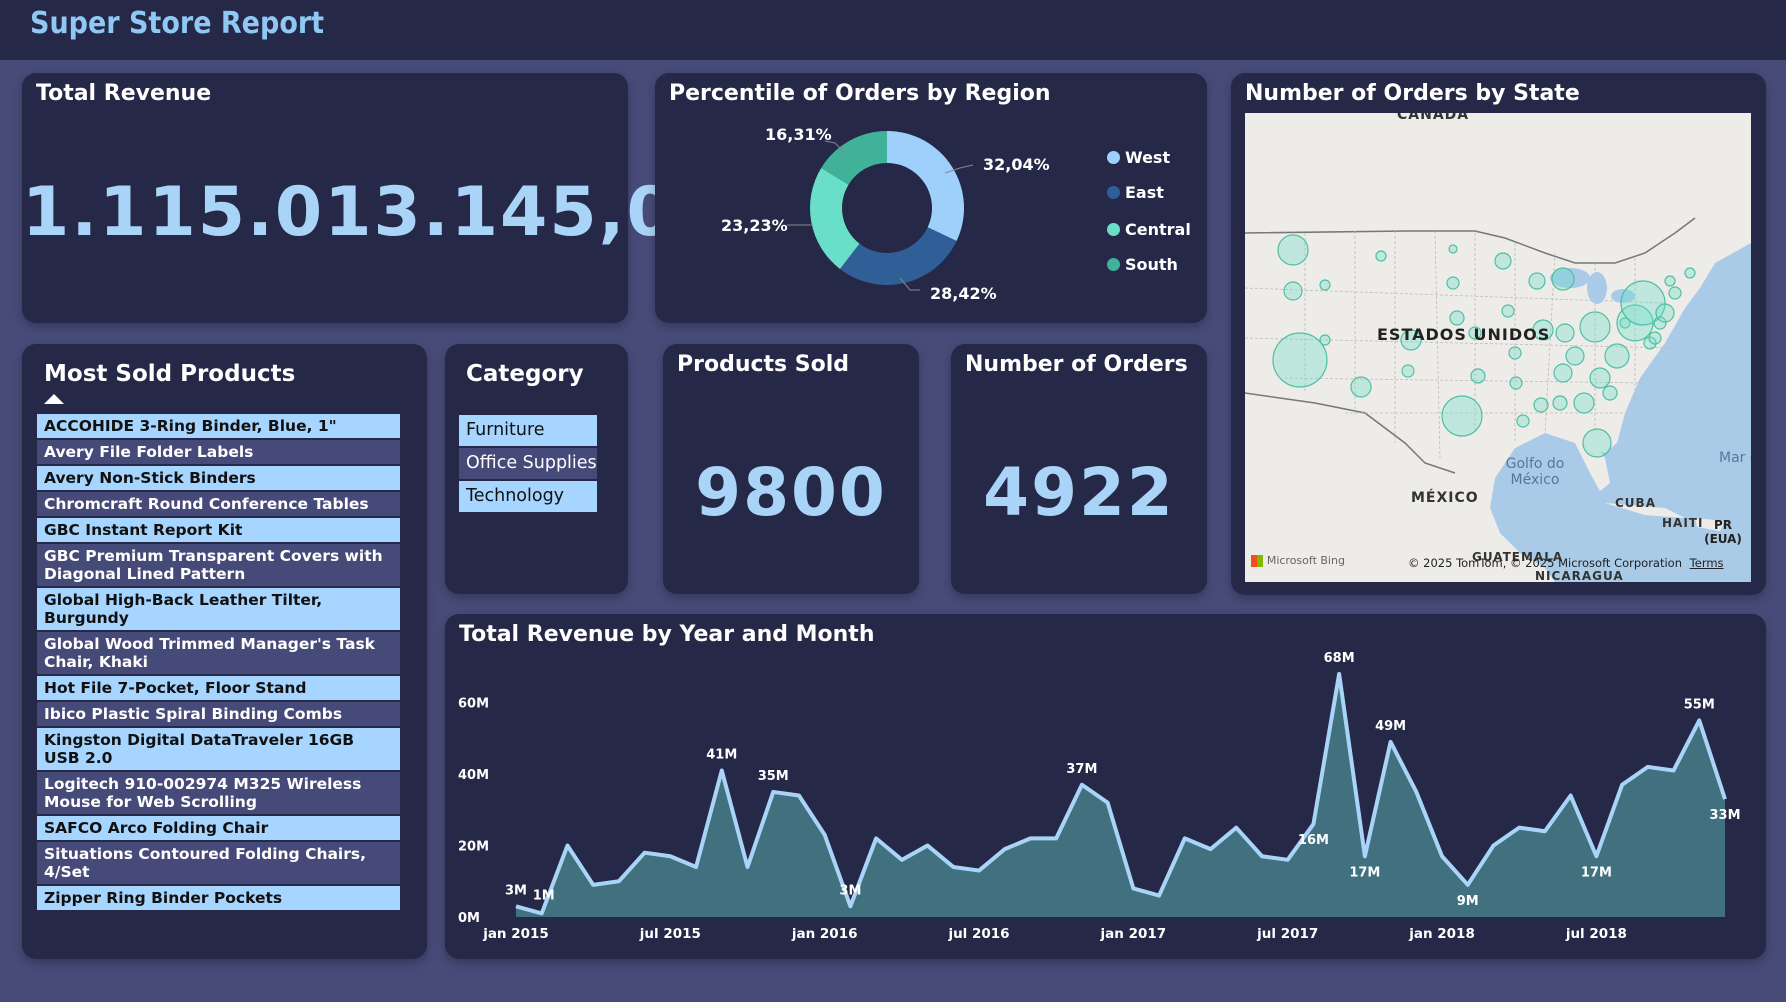 The width and height of the screenshot is (1786, 1002). I want to click on legend-label-west: West, so click(1148, 157).